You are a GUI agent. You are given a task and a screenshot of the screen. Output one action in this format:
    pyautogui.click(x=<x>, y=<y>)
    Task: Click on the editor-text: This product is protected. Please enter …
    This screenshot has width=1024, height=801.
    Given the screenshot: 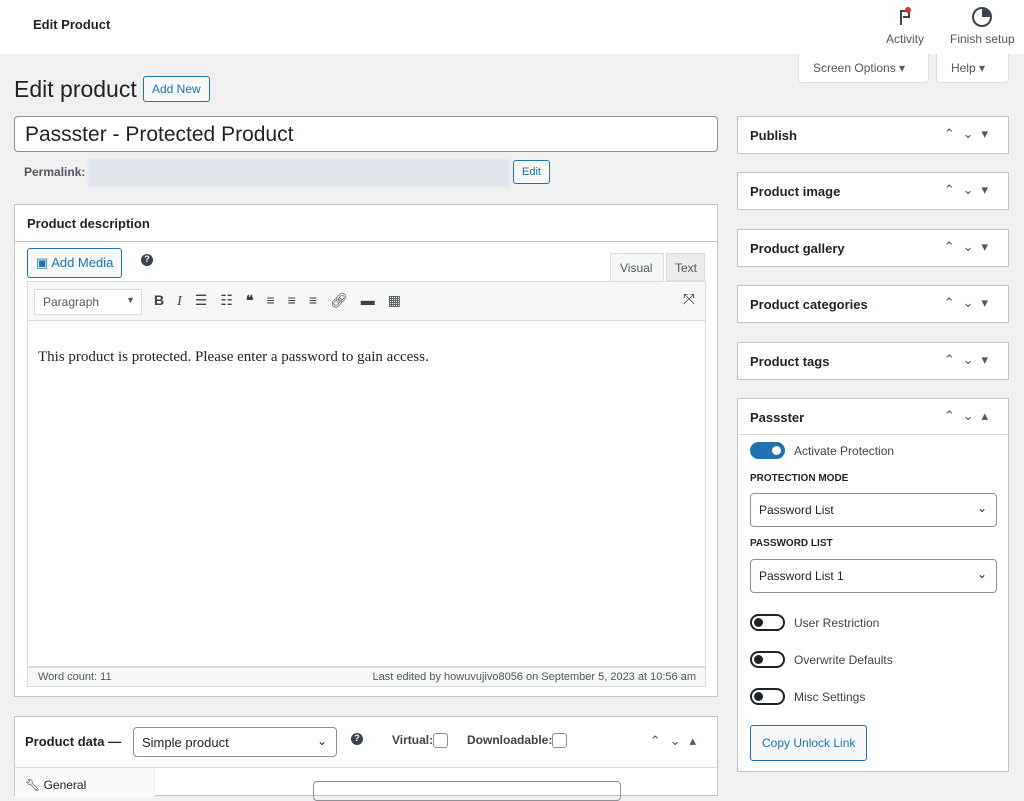 What is the action you would take?
    pyautogui.click(x=366, y=357)
    